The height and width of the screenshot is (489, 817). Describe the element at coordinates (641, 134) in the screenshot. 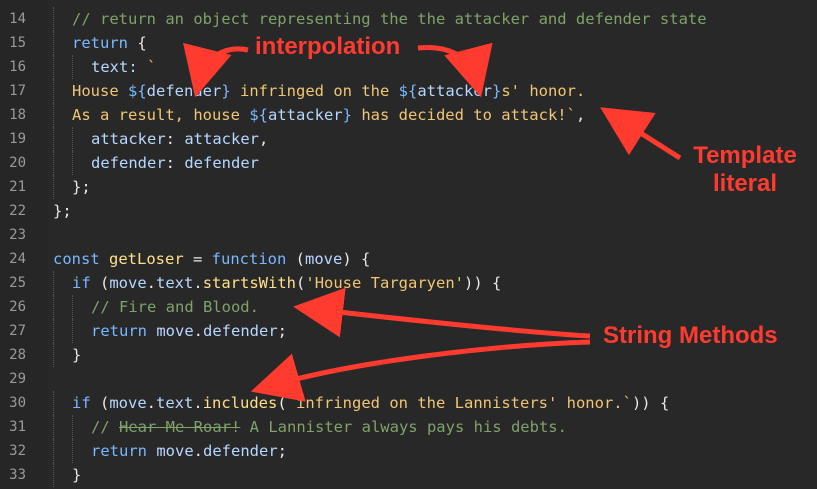

I see `template-literal-arrow` at that location.